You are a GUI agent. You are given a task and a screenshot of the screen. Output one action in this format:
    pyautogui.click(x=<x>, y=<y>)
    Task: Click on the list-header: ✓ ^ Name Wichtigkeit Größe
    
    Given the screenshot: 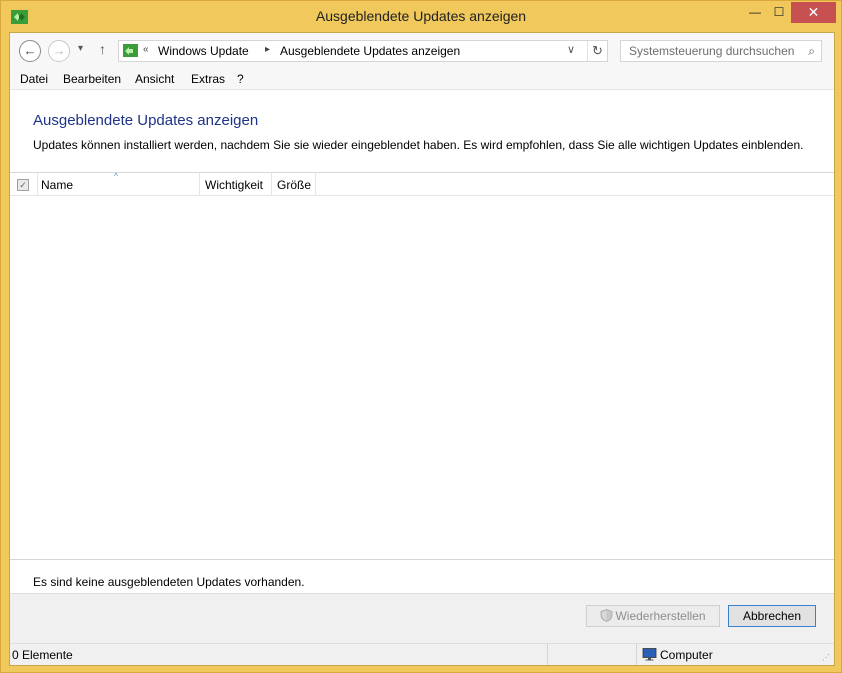 What is the action you would take?
    pyautogui.click(x=422, y=184)
    